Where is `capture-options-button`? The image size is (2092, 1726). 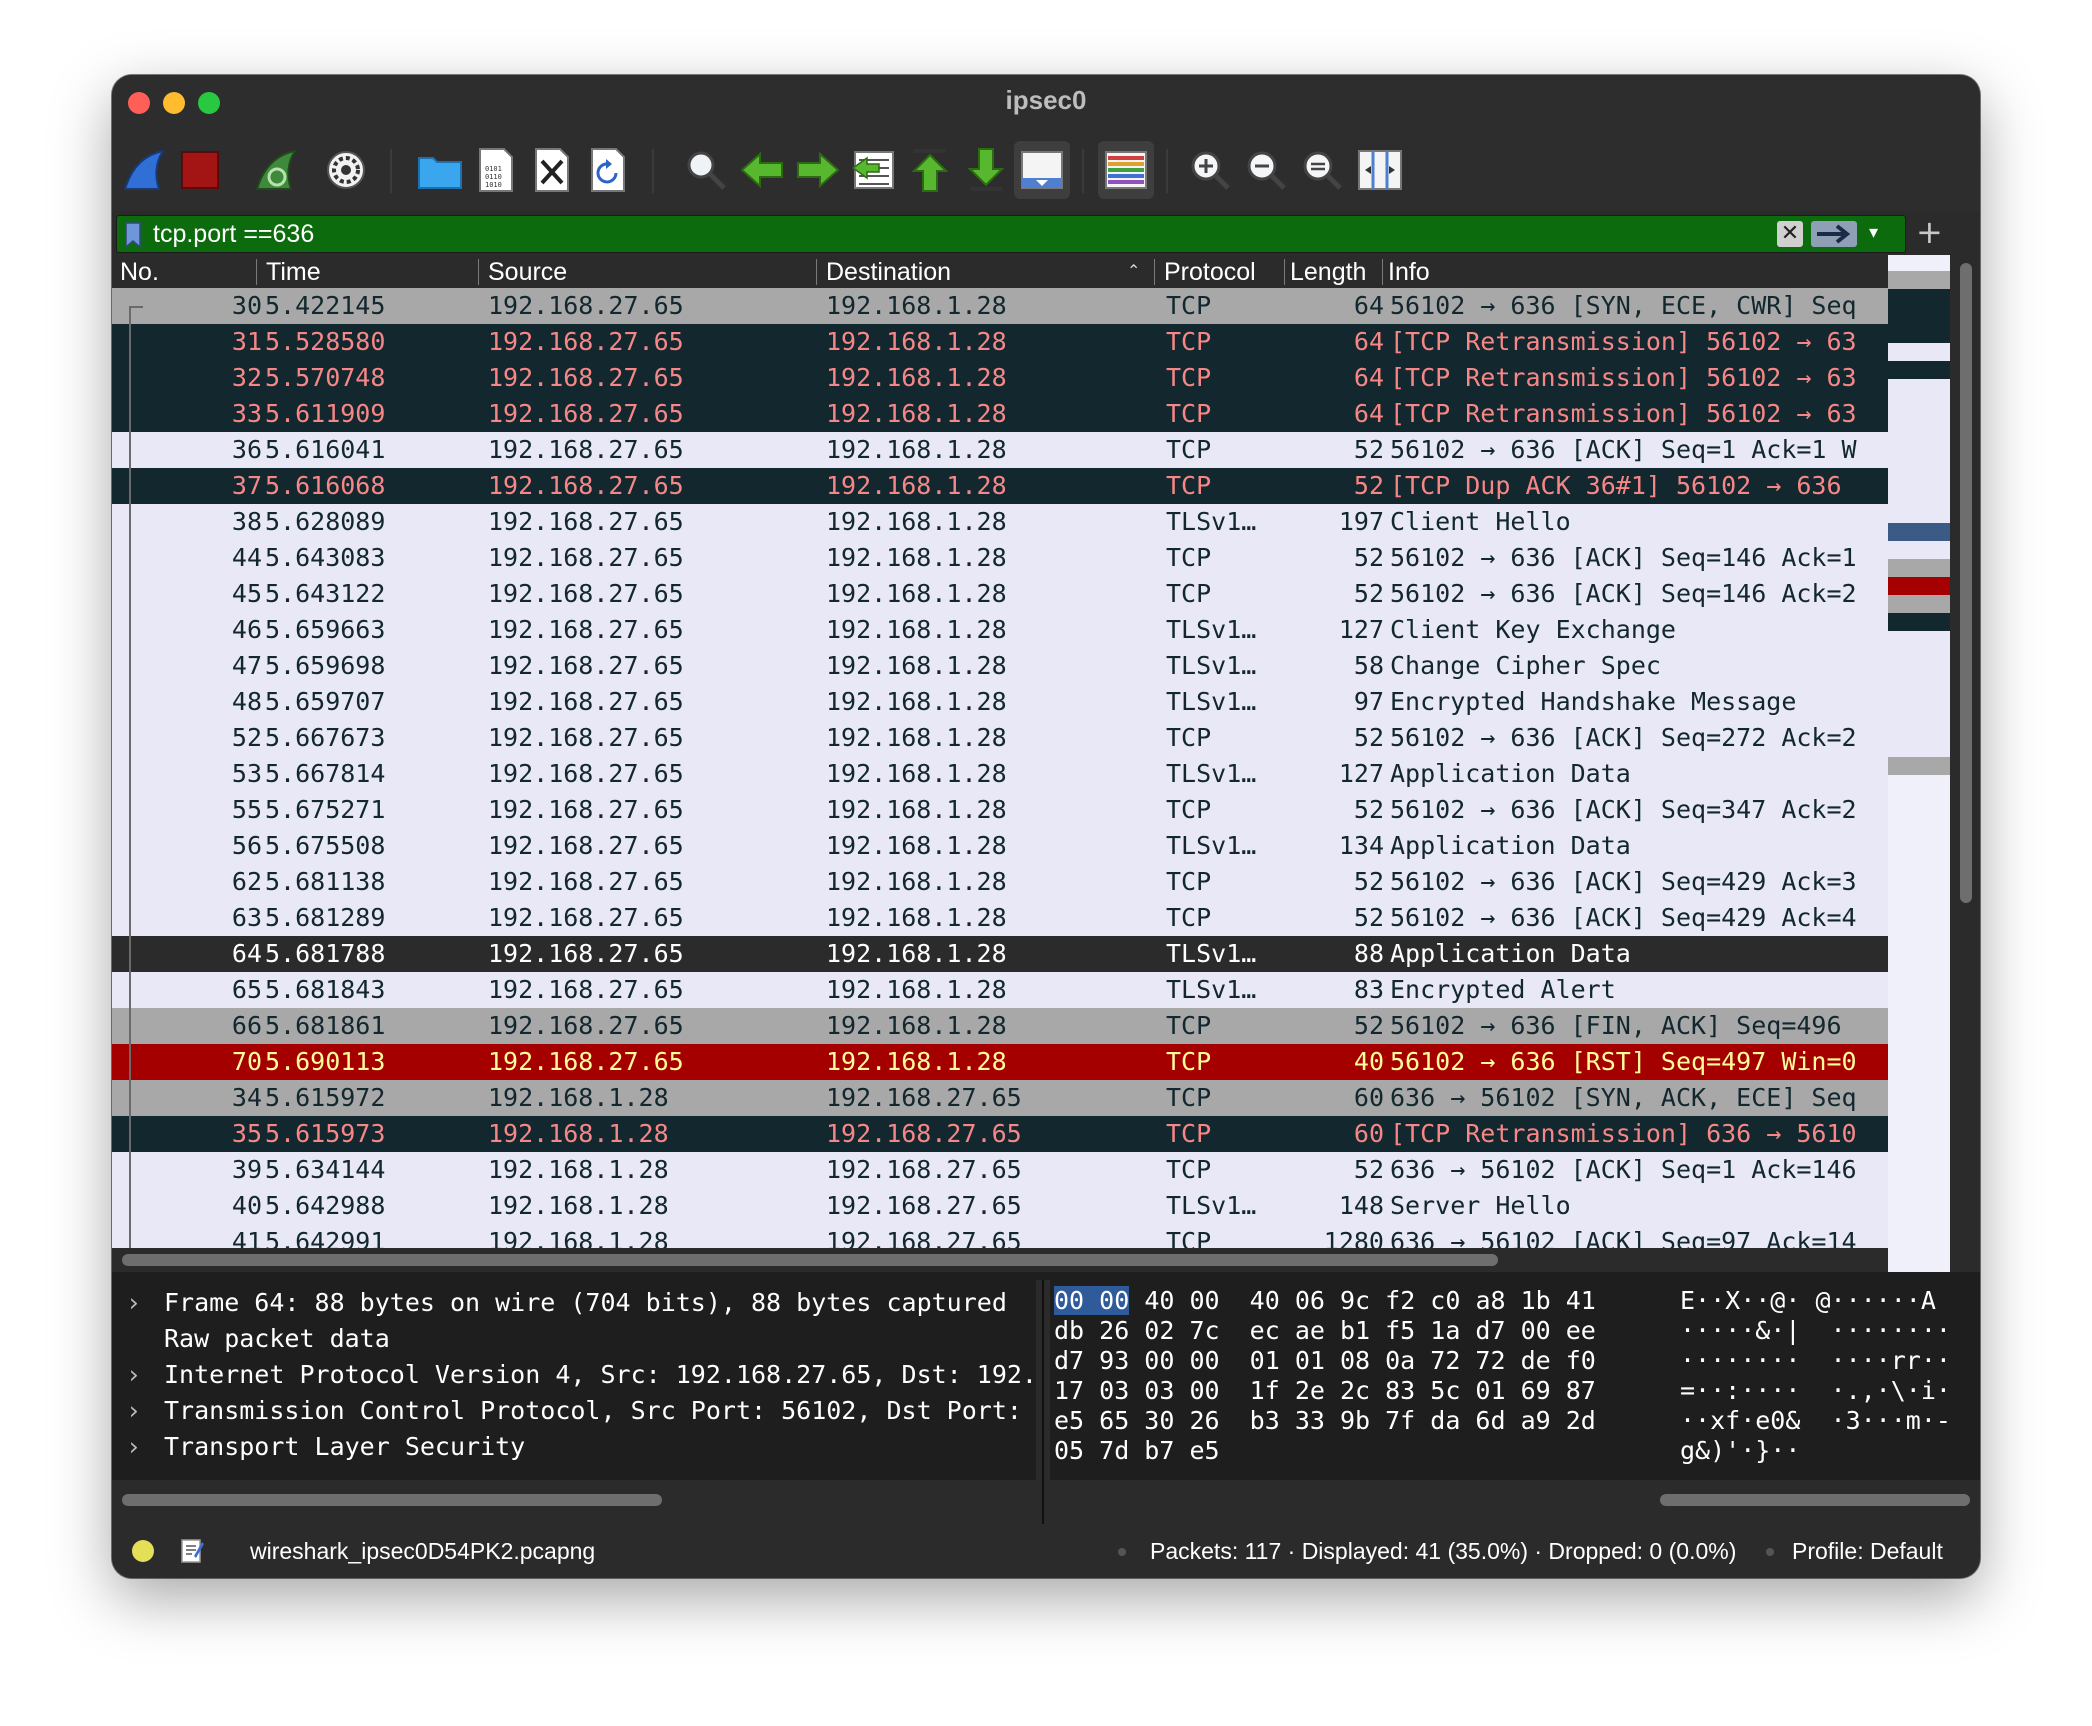
capture-options-button is located at coordinates (346, 170).